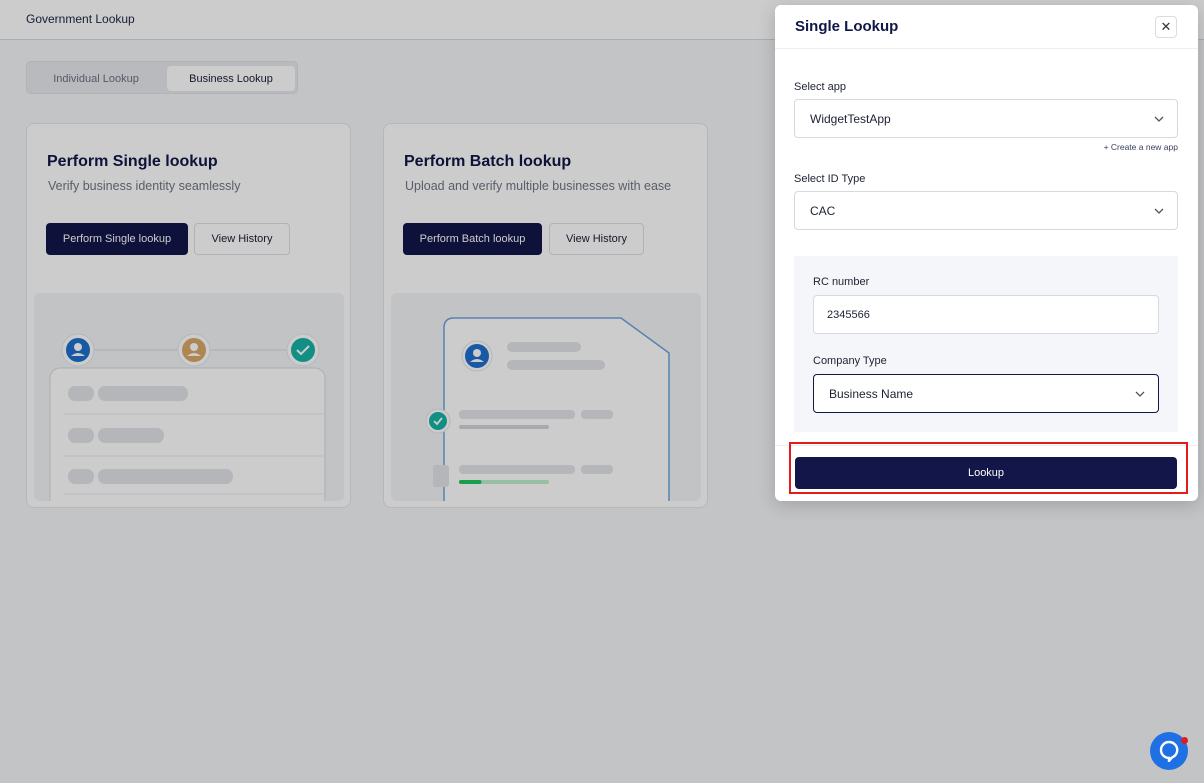 Image resolution: width=1204 pixels, height=783 pixels. I want to click on close-icon: ✕, so click(1166, 26).